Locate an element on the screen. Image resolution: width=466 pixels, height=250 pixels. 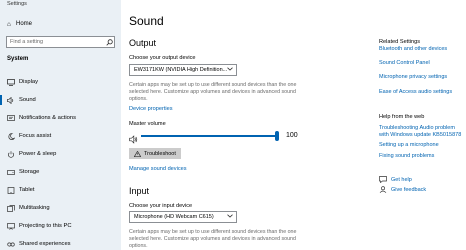
sidebar-home-label: Home is located at coordinates (24, 24).